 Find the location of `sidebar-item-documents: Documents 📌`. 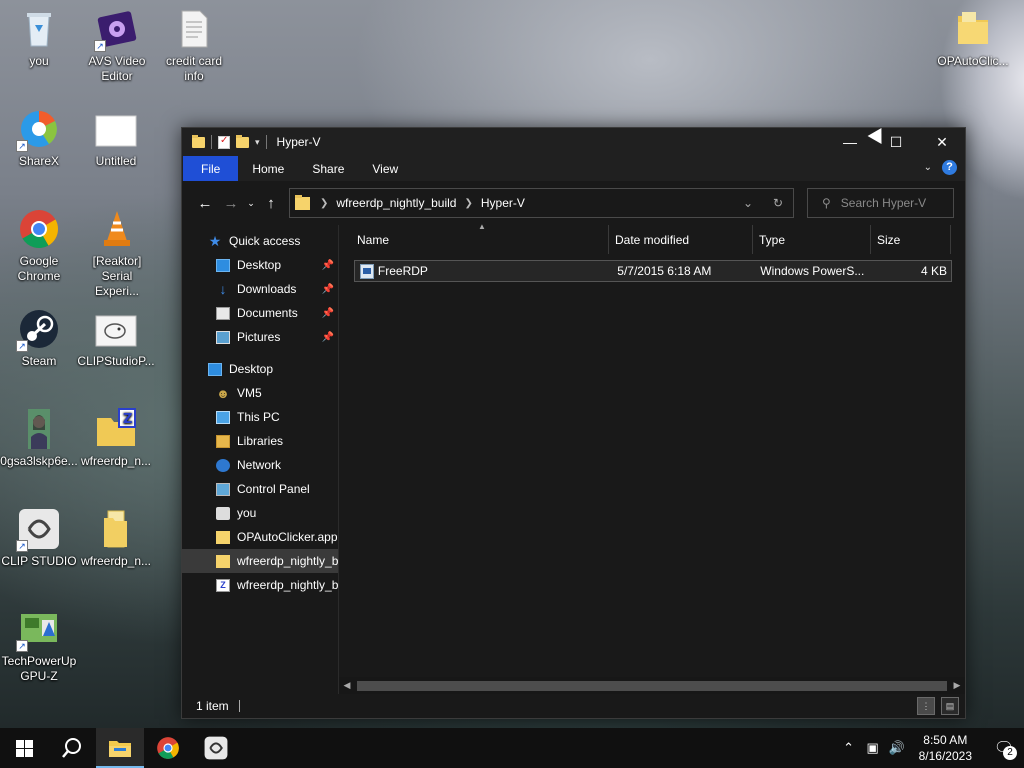

sidebar-item-documents: Documents 📌 is located at coordinates (260, 313).